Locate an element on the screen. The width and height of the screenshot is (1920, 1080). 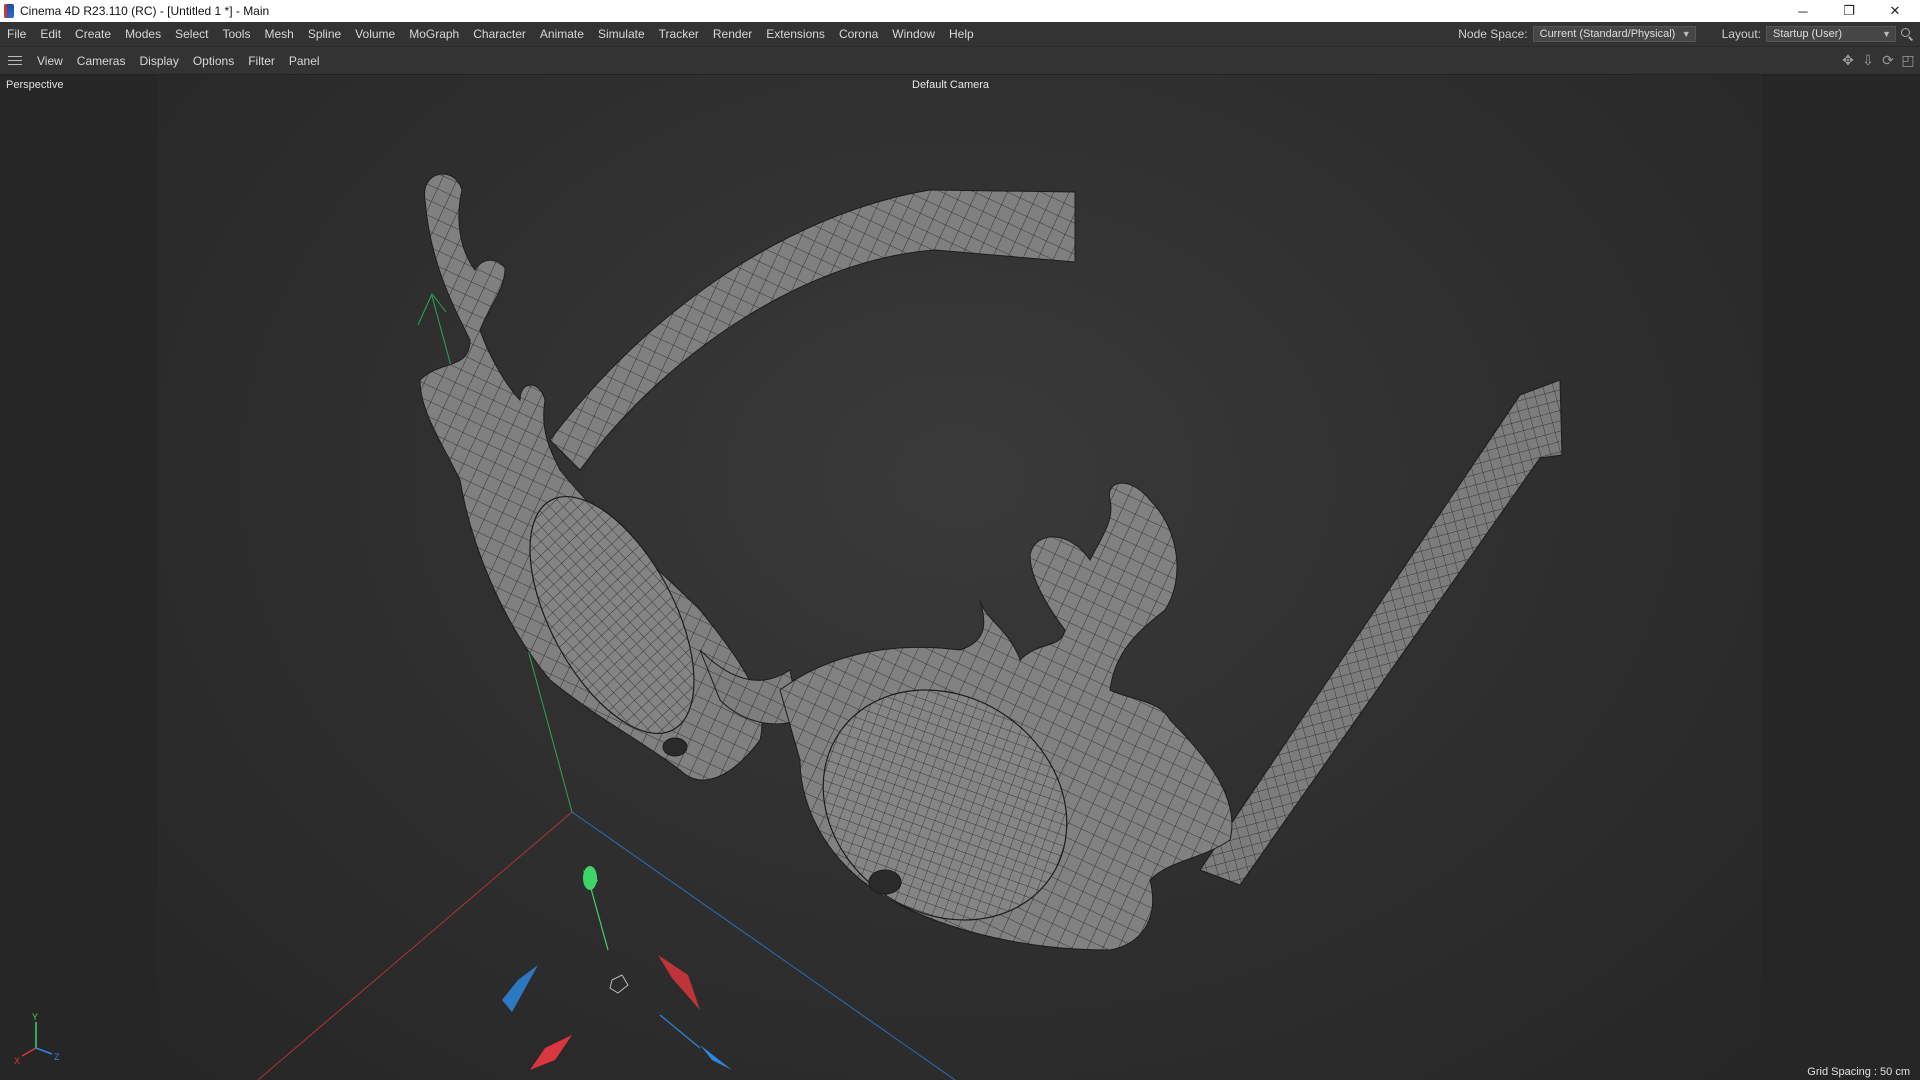
glasses-left-rim is located at coordinates (591, 477).